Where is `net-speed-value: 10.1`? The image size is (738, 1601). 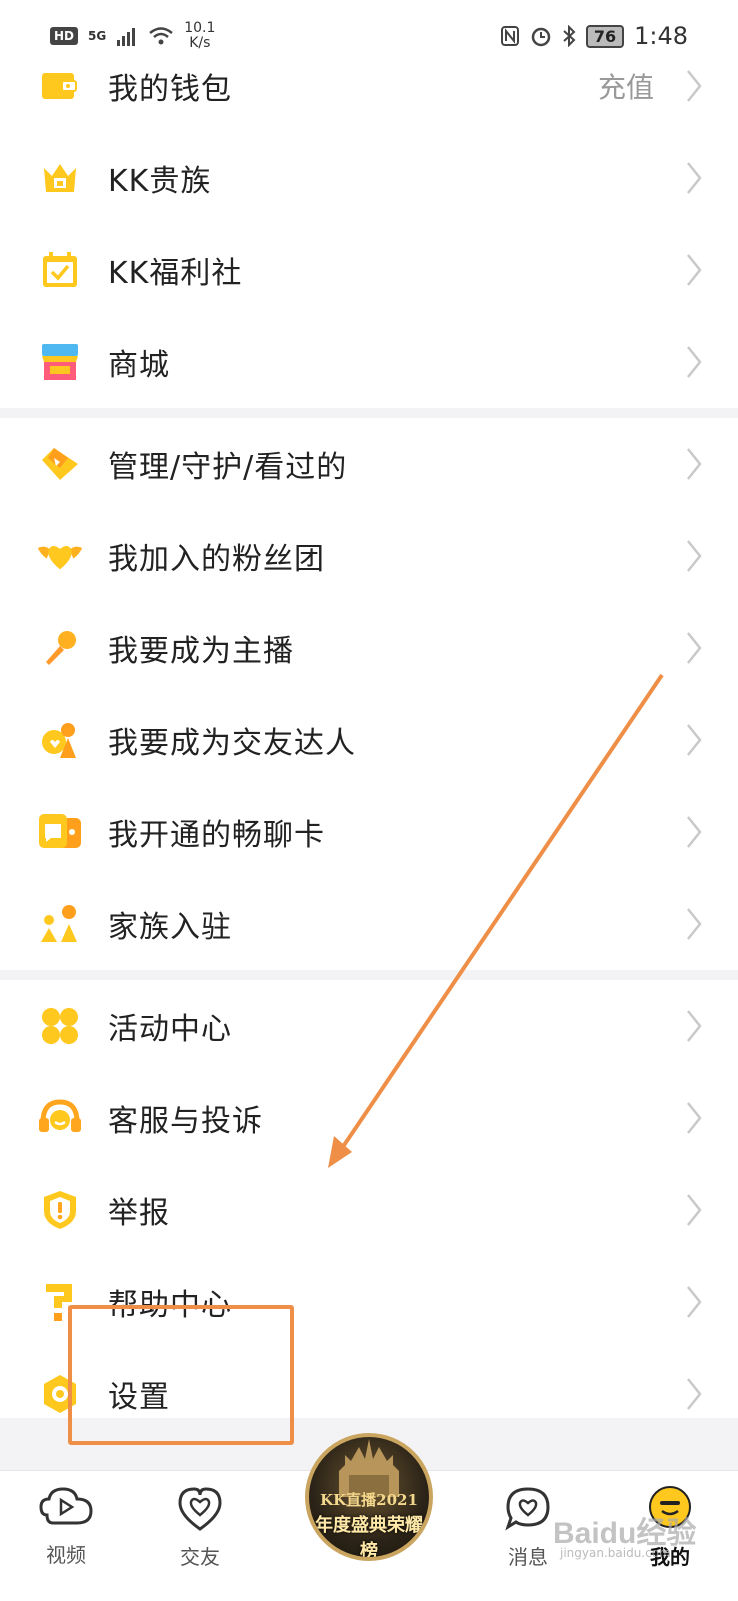
net-speed-value: 10.1 is located at coordinates (200, 28).